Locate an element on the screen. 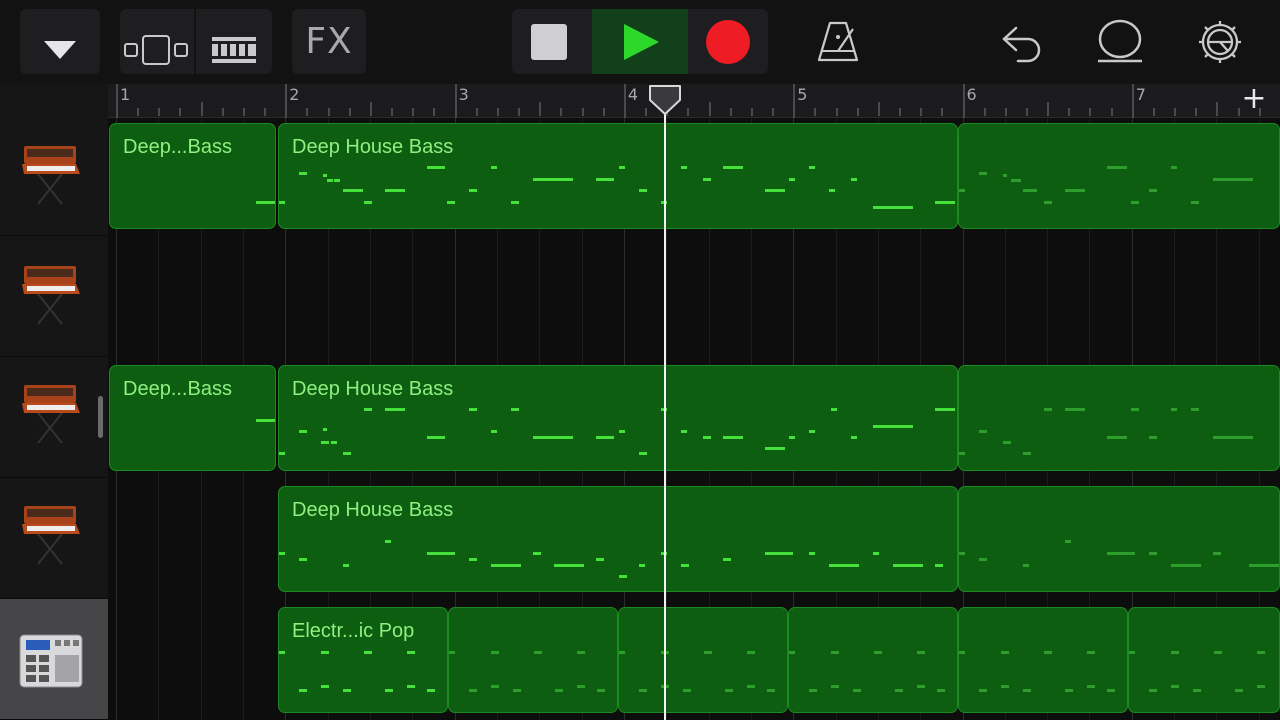 The width and height of the screenshot is (1280, 720). loop-browser-button is located at coordinates (1120, 41).